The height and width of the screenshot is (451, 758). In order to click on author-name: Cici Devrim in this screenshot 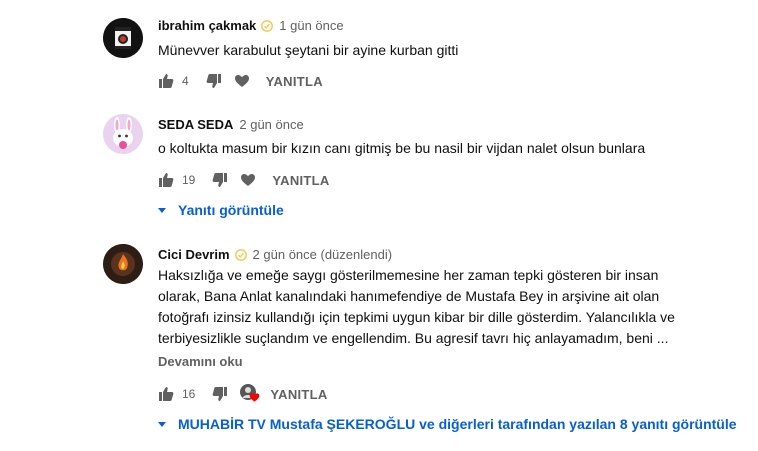, I will do `click(194, 254)`.